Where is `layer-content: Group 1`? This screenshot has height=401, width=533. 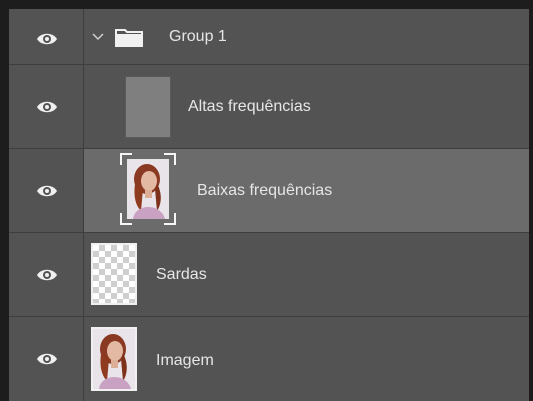
layer-content: Group 1 is located at coordinates (306, 36).